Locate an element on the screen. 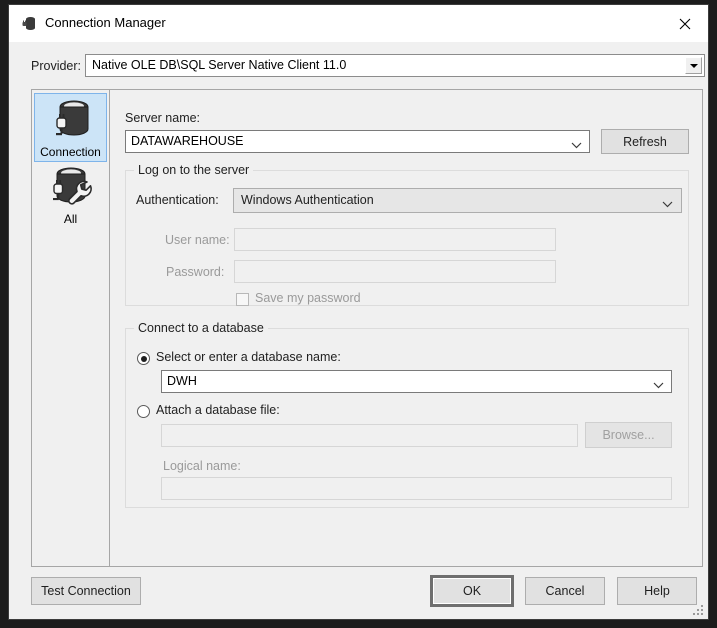  save-password-label: Save my password is located at coordinates (308, 298).